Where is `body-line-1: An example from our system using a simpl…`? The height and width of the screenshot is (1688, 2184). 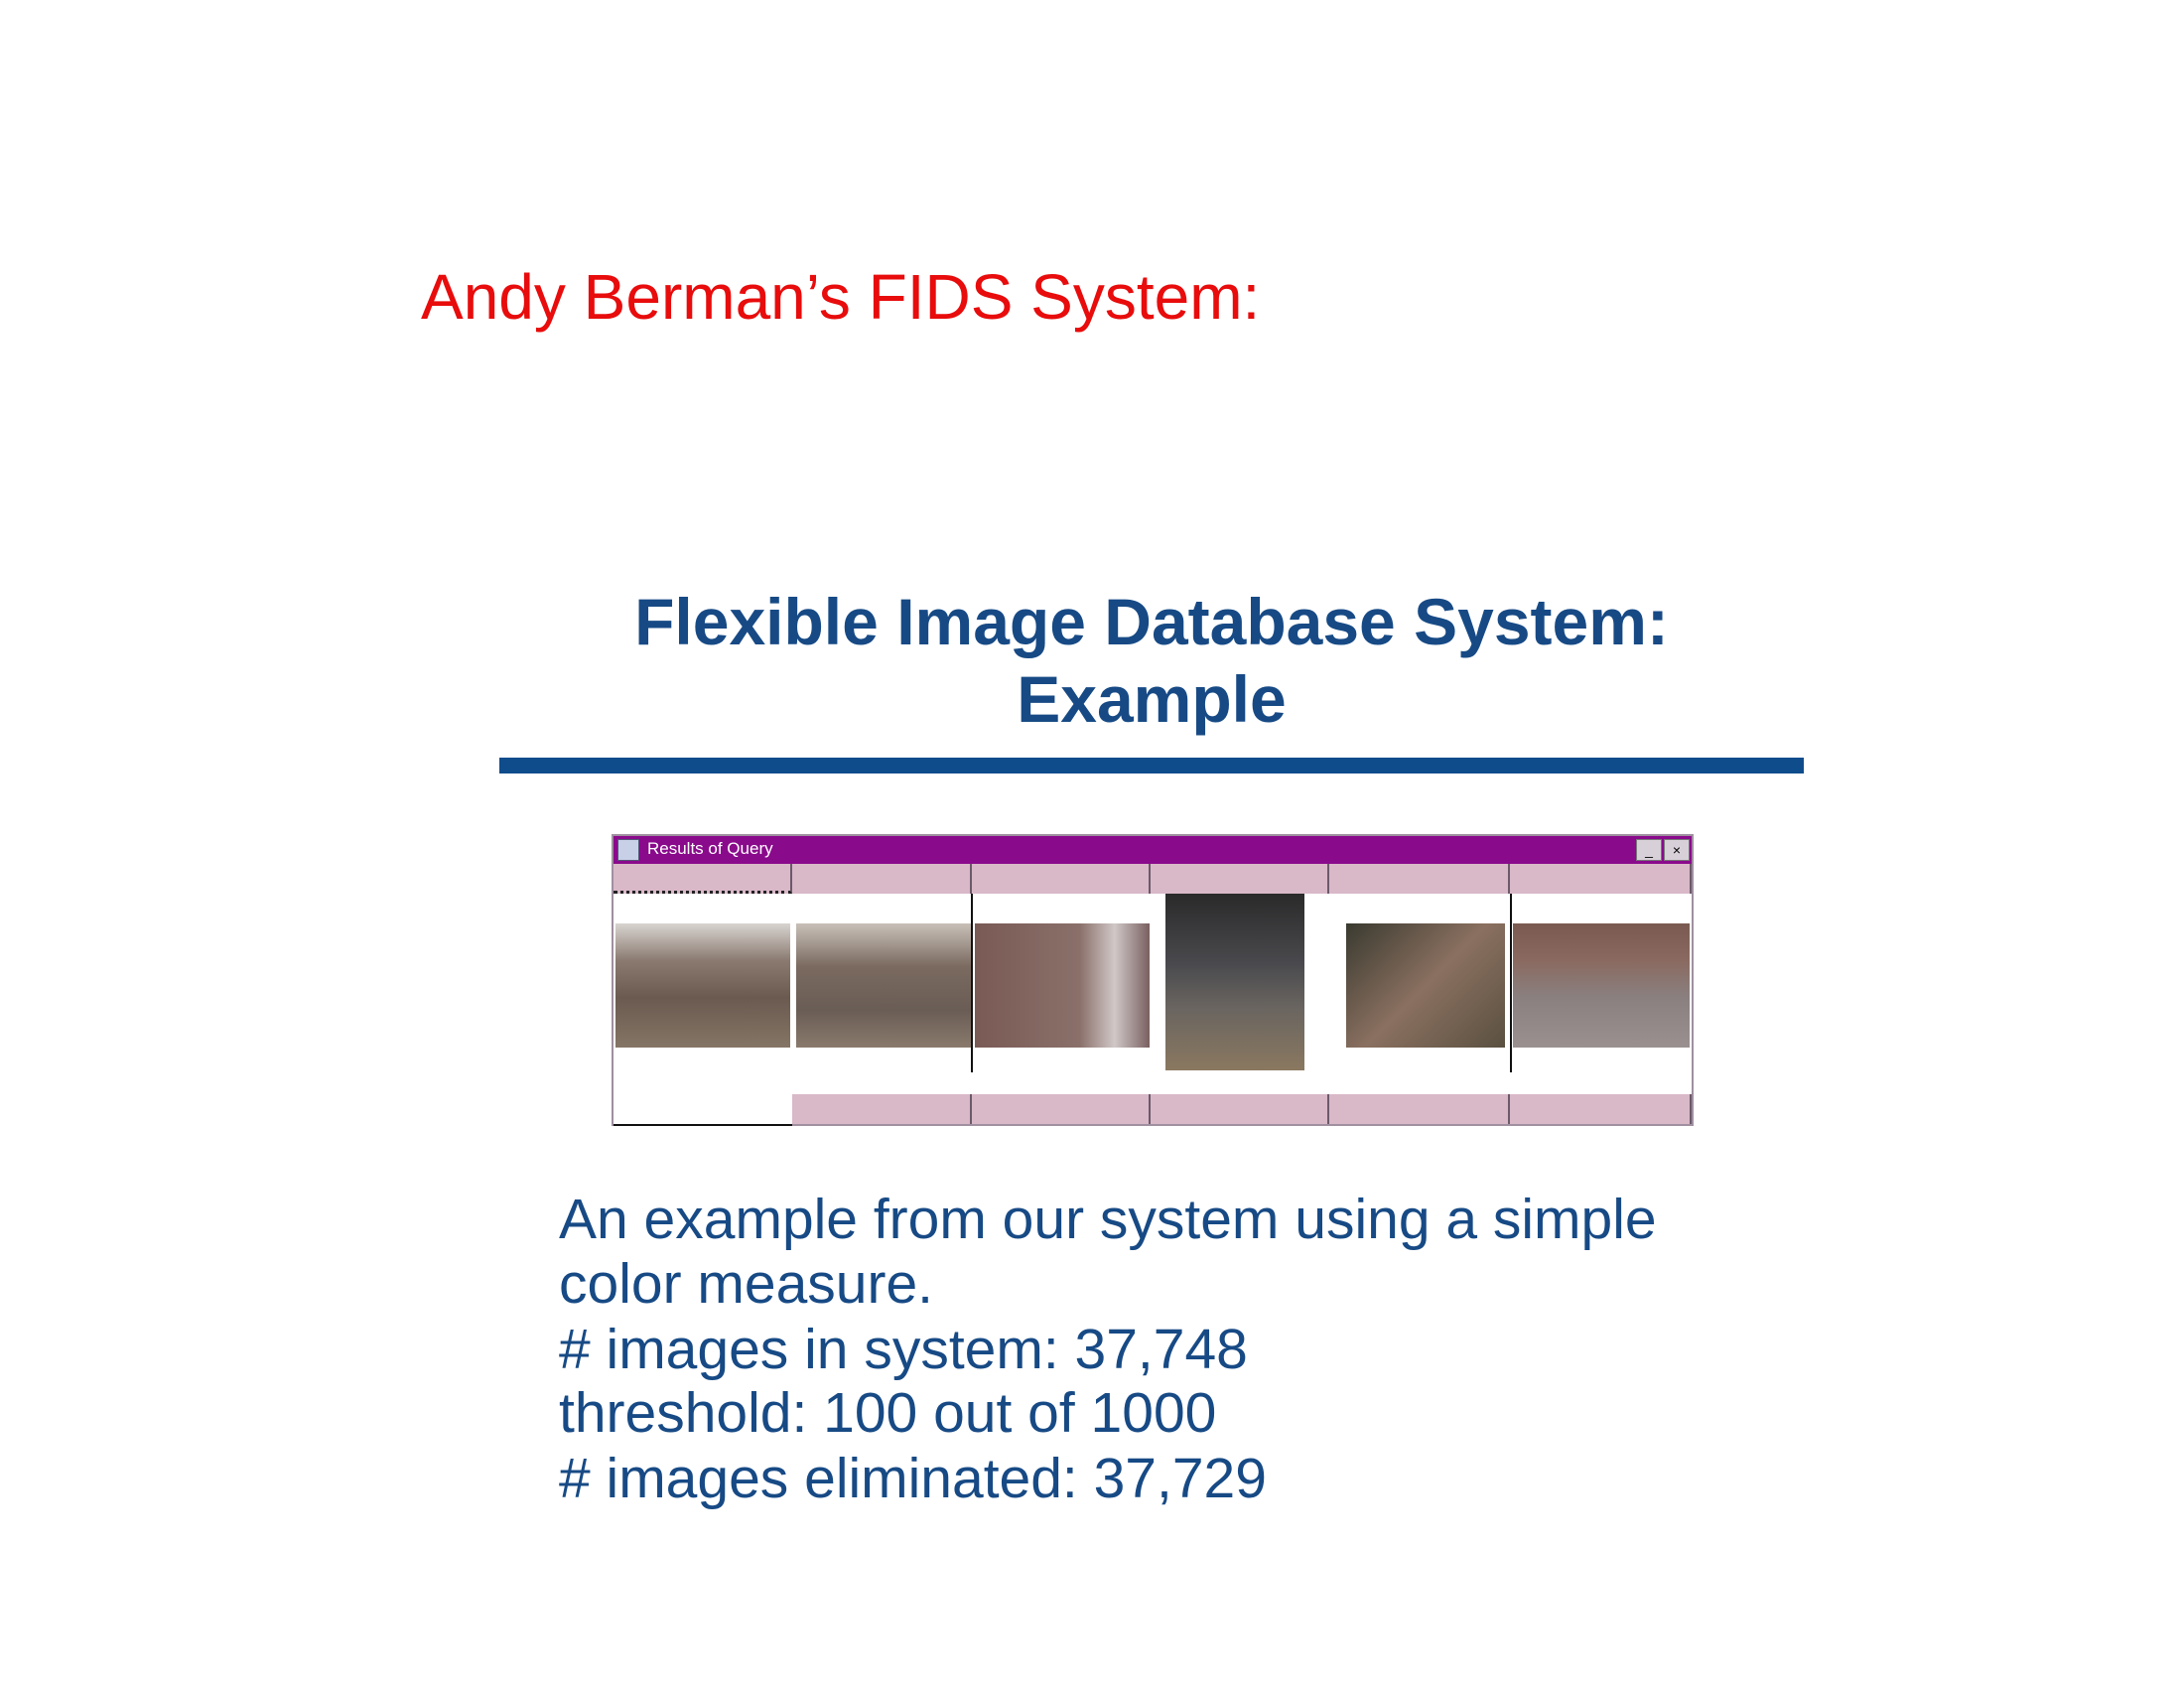
body-line-1: An example from our system using a simpl… is located at coordinates (1108, 1219).